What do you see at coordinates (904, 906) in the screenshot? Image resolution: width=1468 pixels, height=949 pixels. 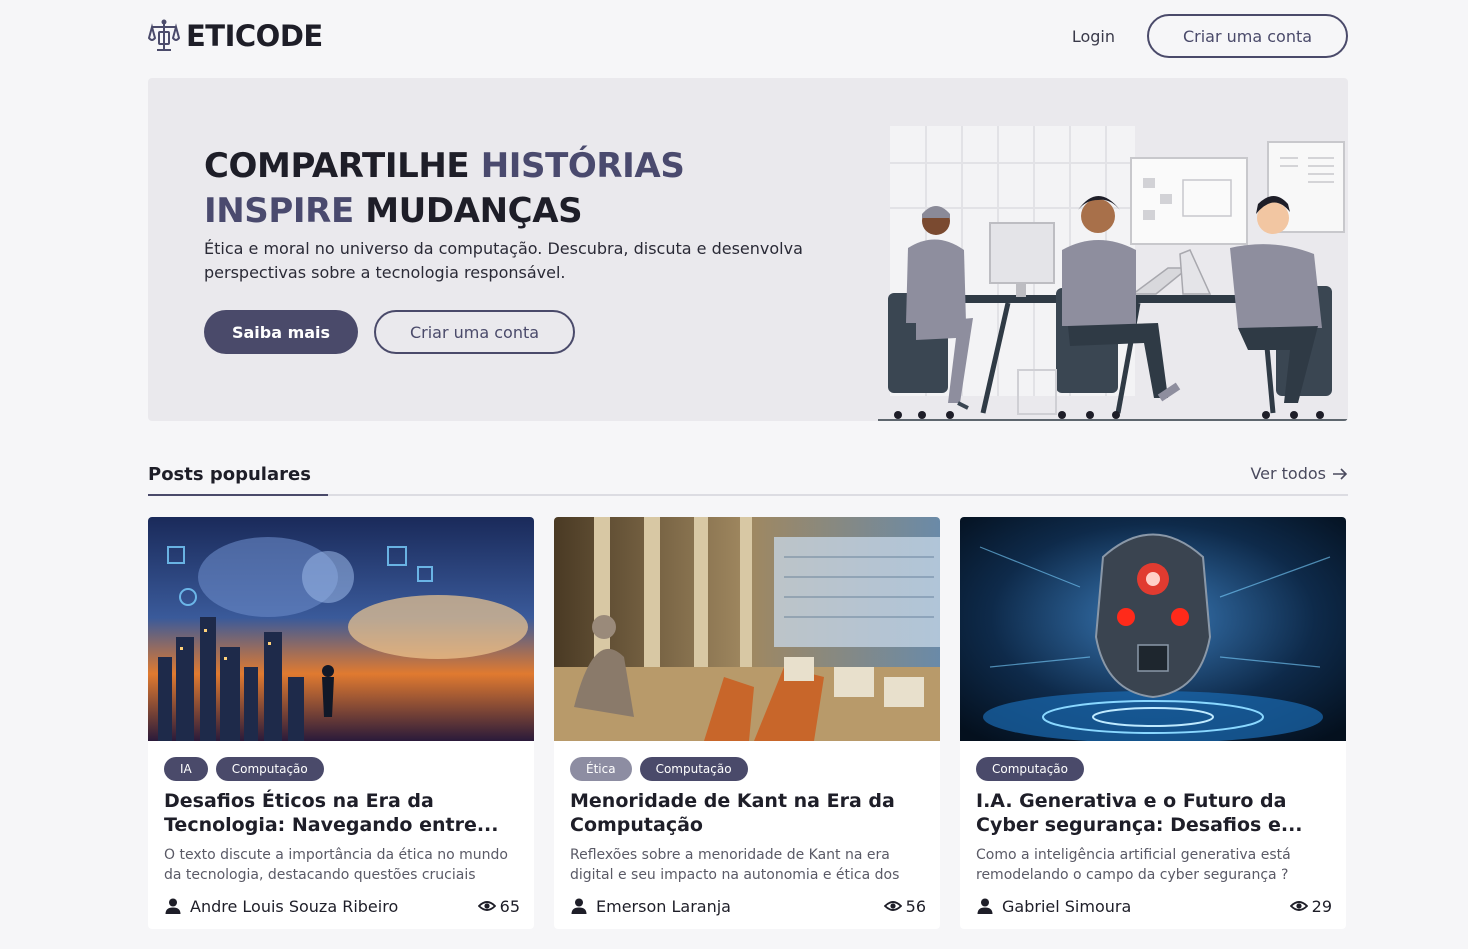 I see `post-views: 56` at bounding box center [904, 906].